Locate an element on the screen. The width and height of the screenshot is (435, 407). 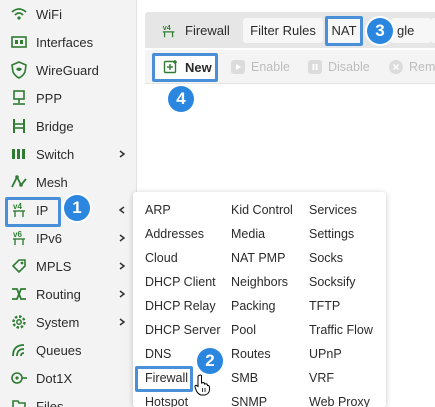
sidebar-item-files: Files is located at coordinates (68, 399).